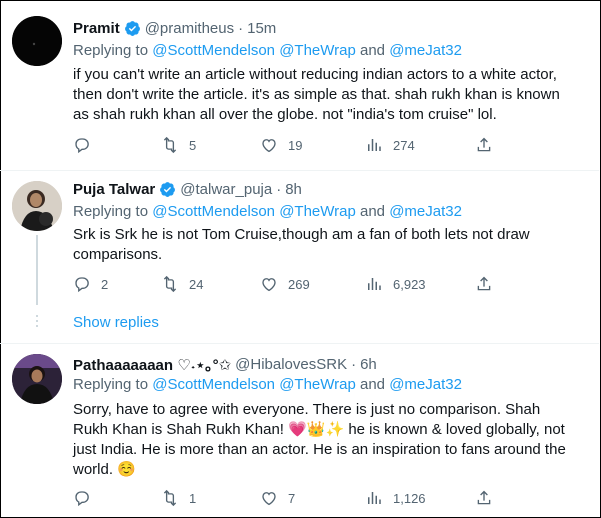 The width and height of the screenshot is (601, 518). What do you see at coordinates (193, 145) in the screenshot?
I see `retweet-count: 5` at bounding box center [193, 145].